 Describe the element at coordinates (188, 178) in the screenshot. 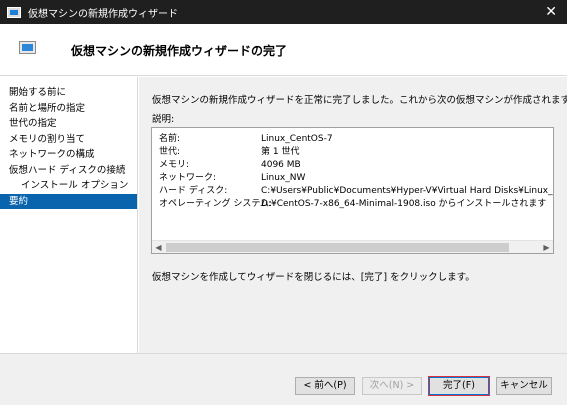

I see `summary-key: ネットワーク:` at that location.